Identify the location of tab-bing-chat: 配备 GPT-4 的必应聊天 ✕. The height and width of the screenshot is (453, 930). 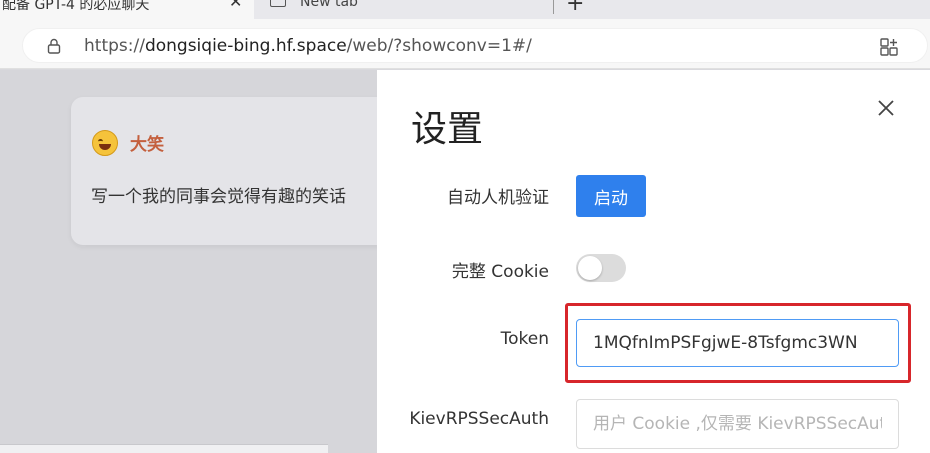
(127, 9).